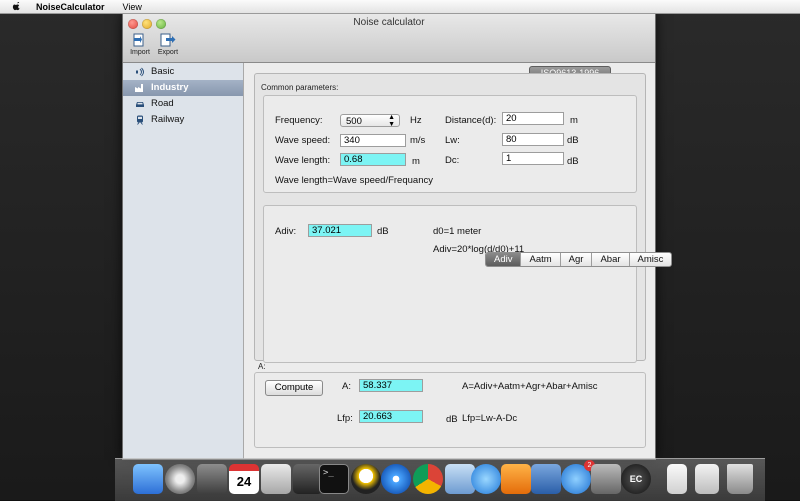 The height and width of the screenshot is (501, 800). Describe the element at coordinates (140, 72) in the screenshot. I see `speaker-icon` at that location.